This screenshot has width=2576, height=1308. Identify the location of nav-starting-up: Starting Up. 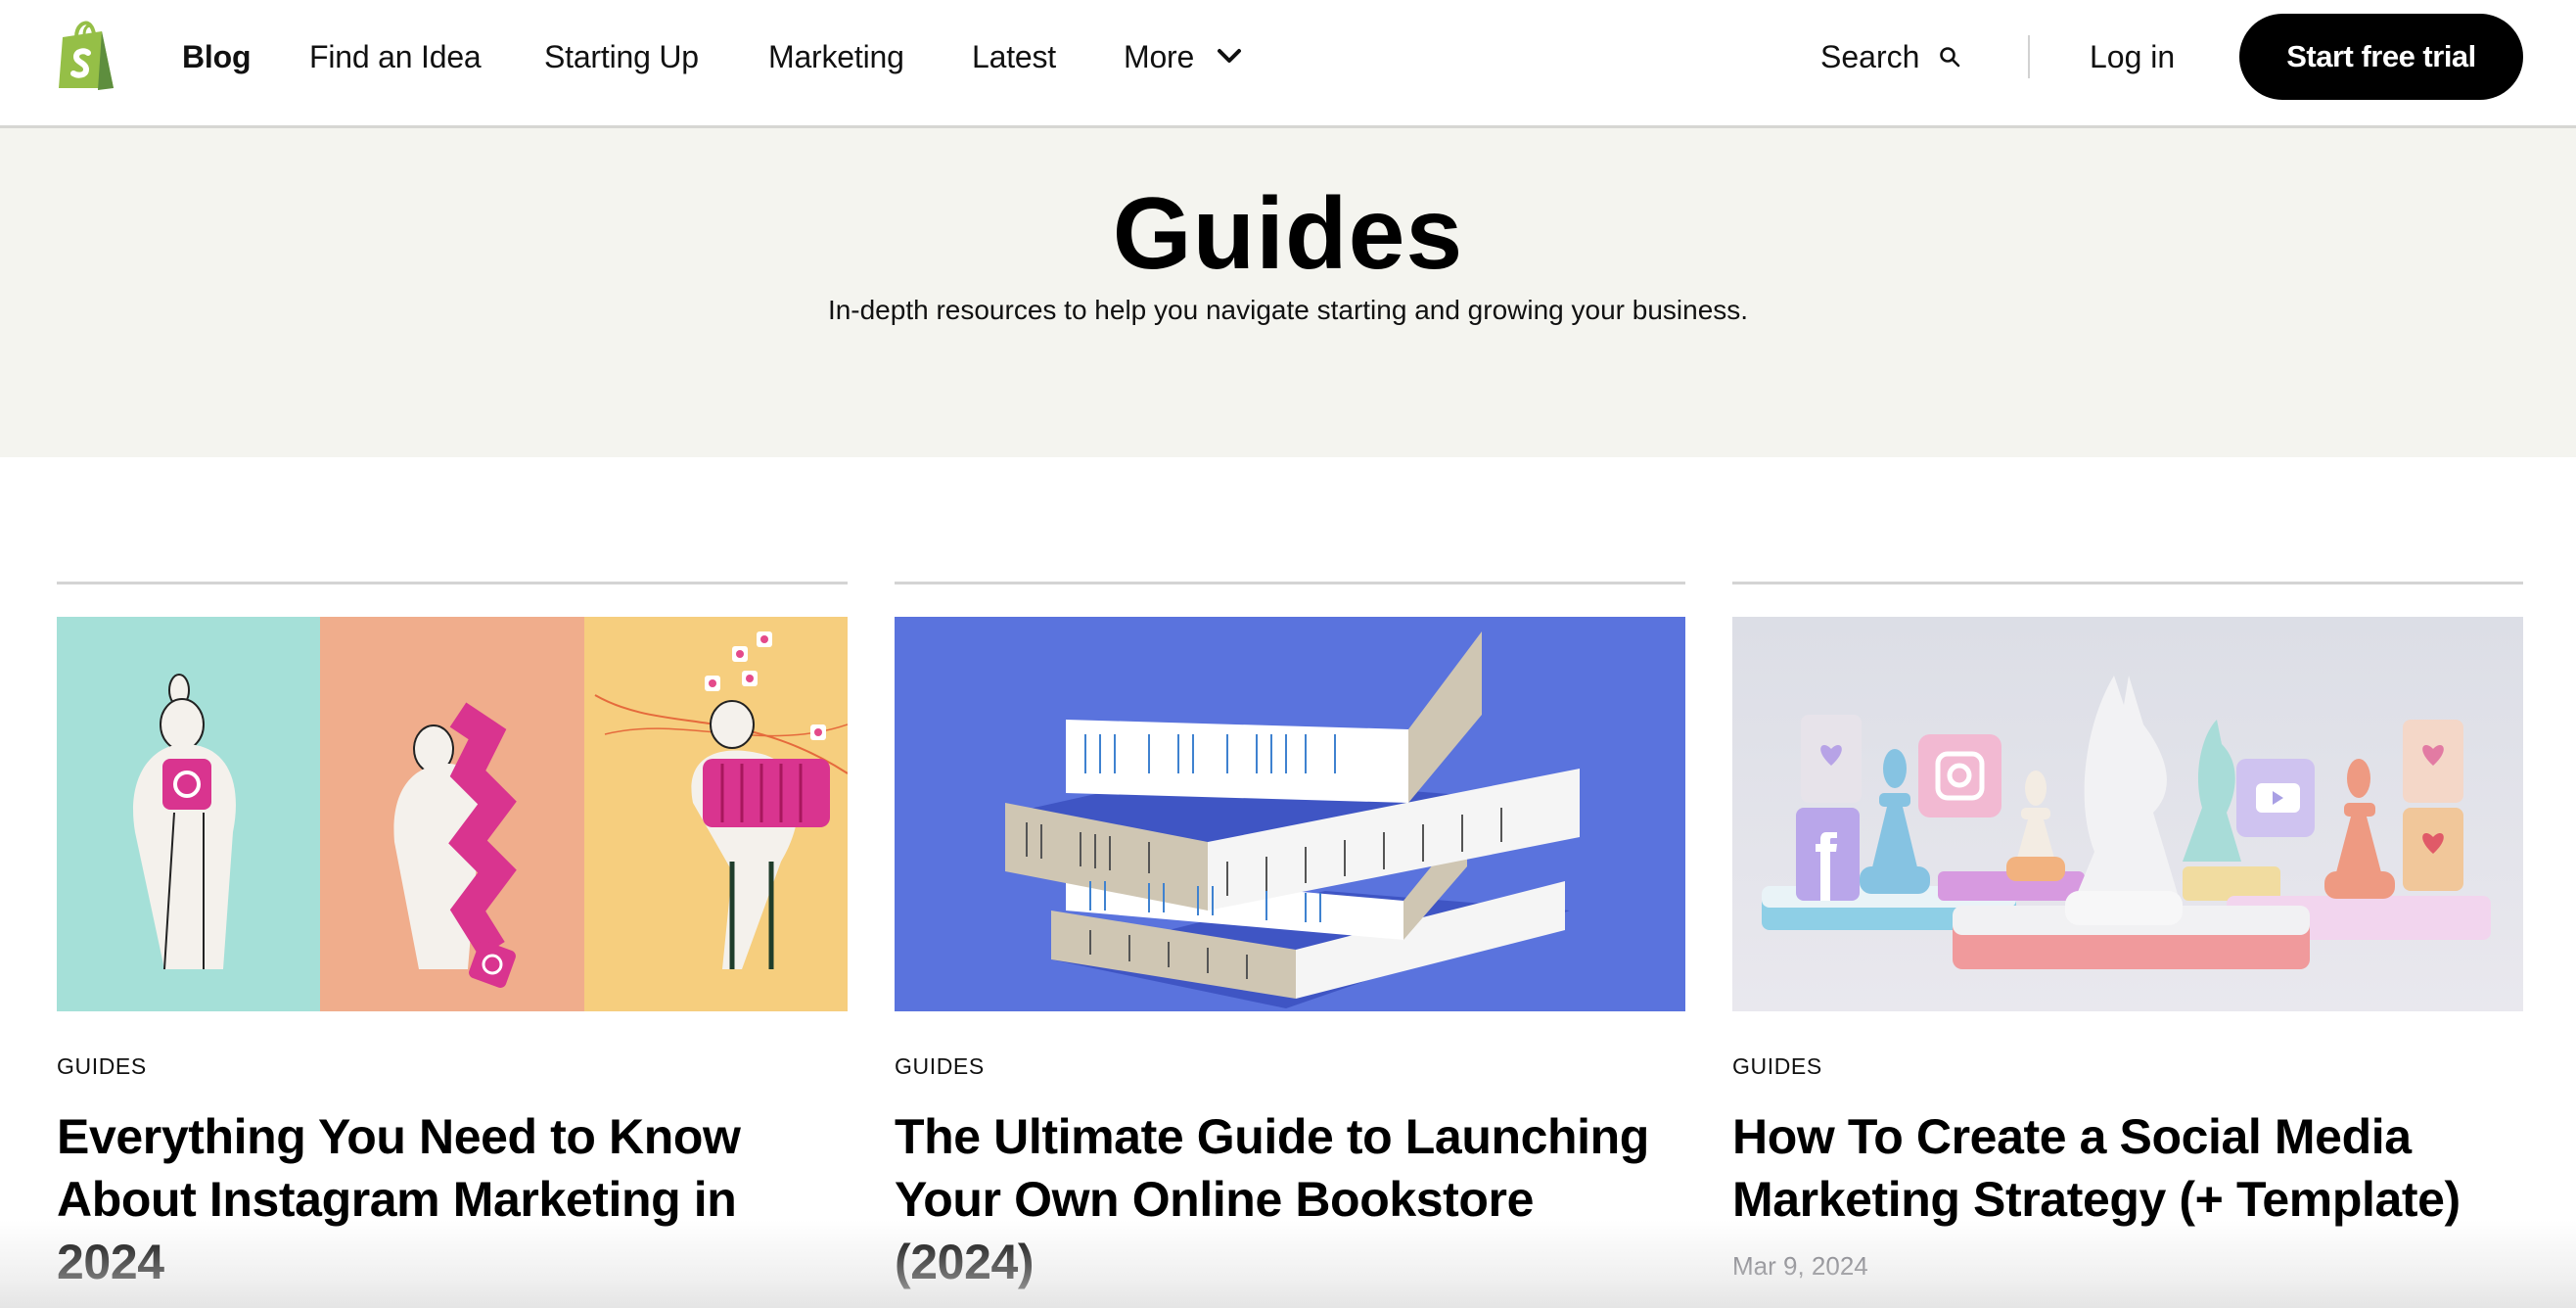
(622, 56).